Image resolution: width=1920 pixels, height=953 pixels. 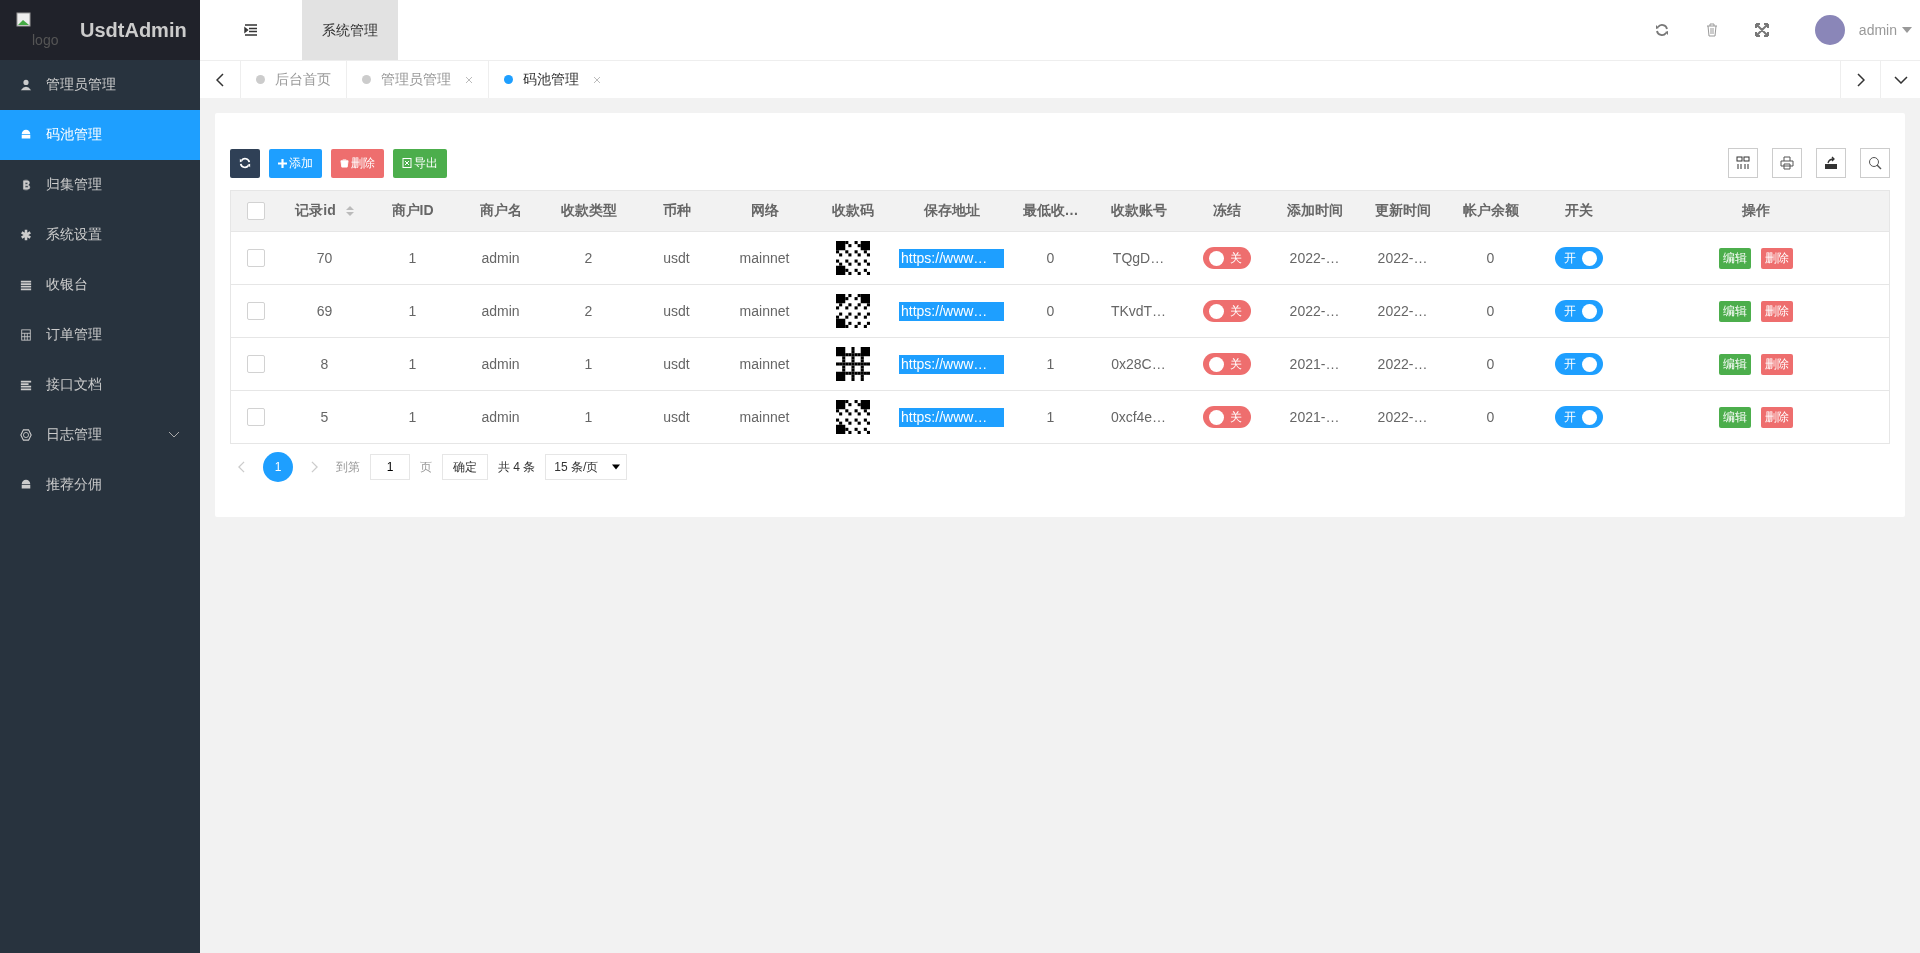 What do you see at coordinates (26, 185) in the screenshot?
I see `bitcoin-icon` at bounding box center [26, 185].